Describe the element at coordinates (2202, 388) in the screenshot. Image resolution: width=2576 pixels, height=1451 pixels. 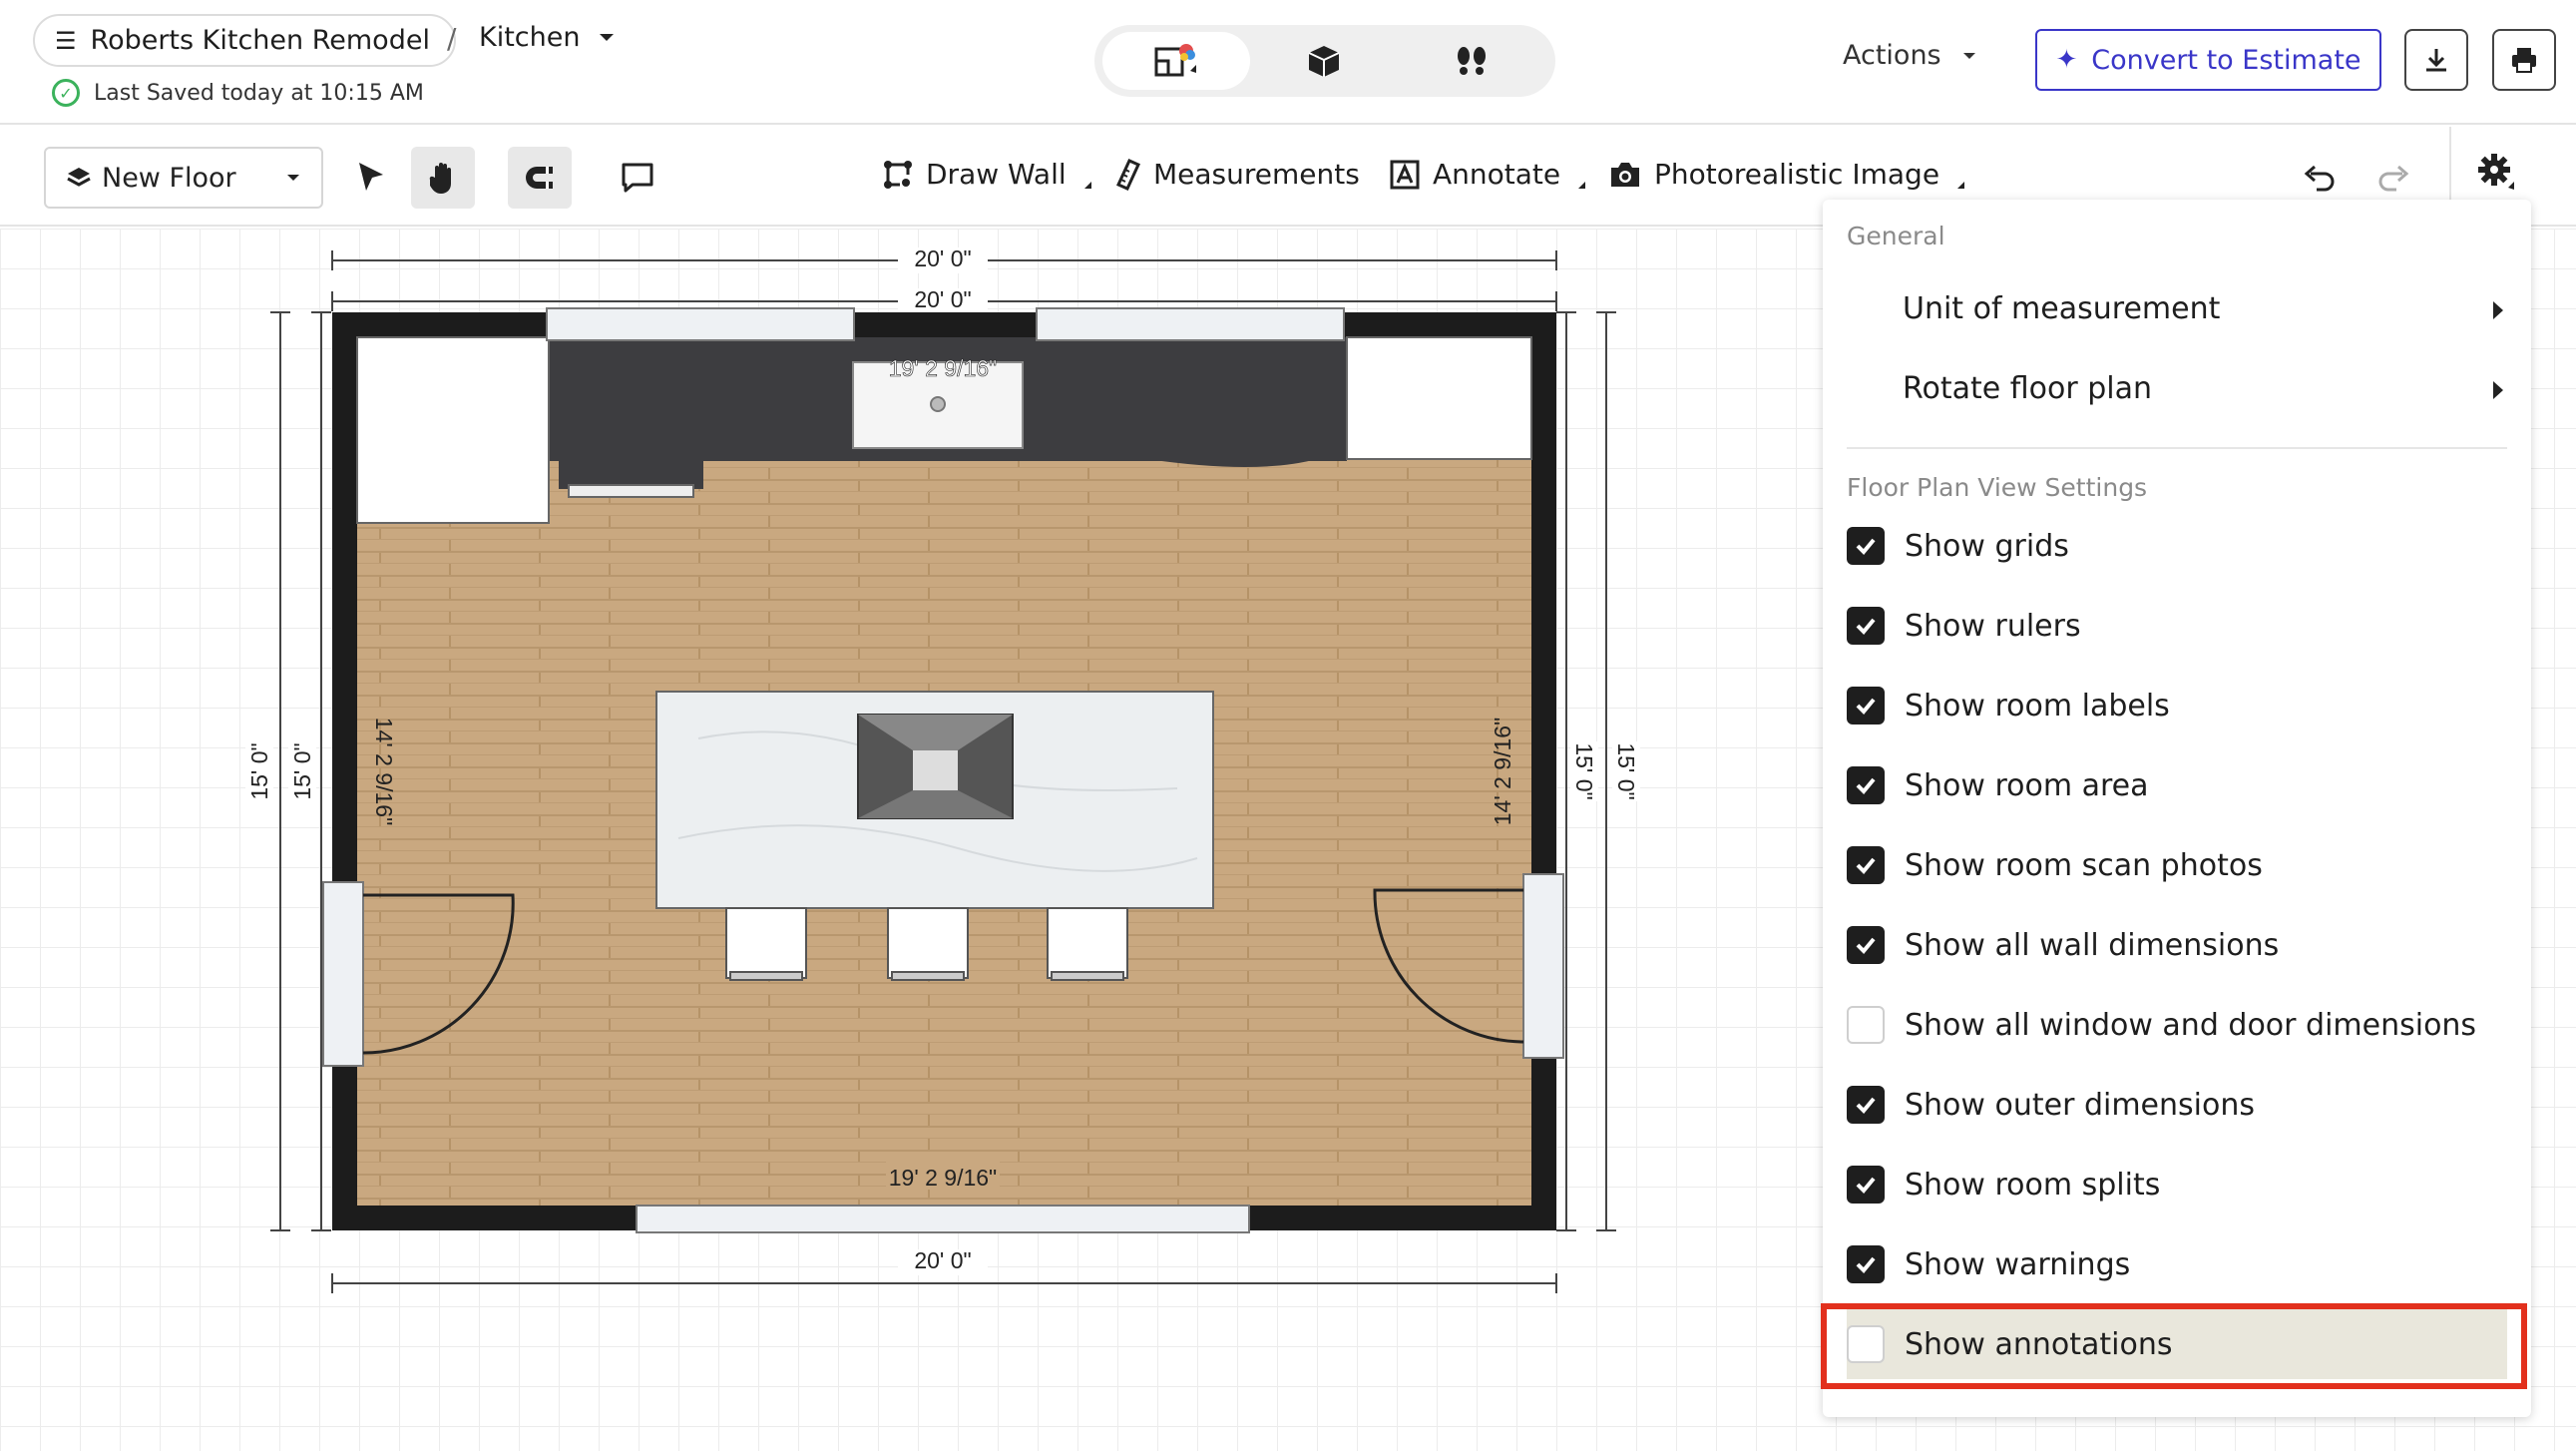
I see `rotate-floor-plan-item: Rotate floor plan` at that location.